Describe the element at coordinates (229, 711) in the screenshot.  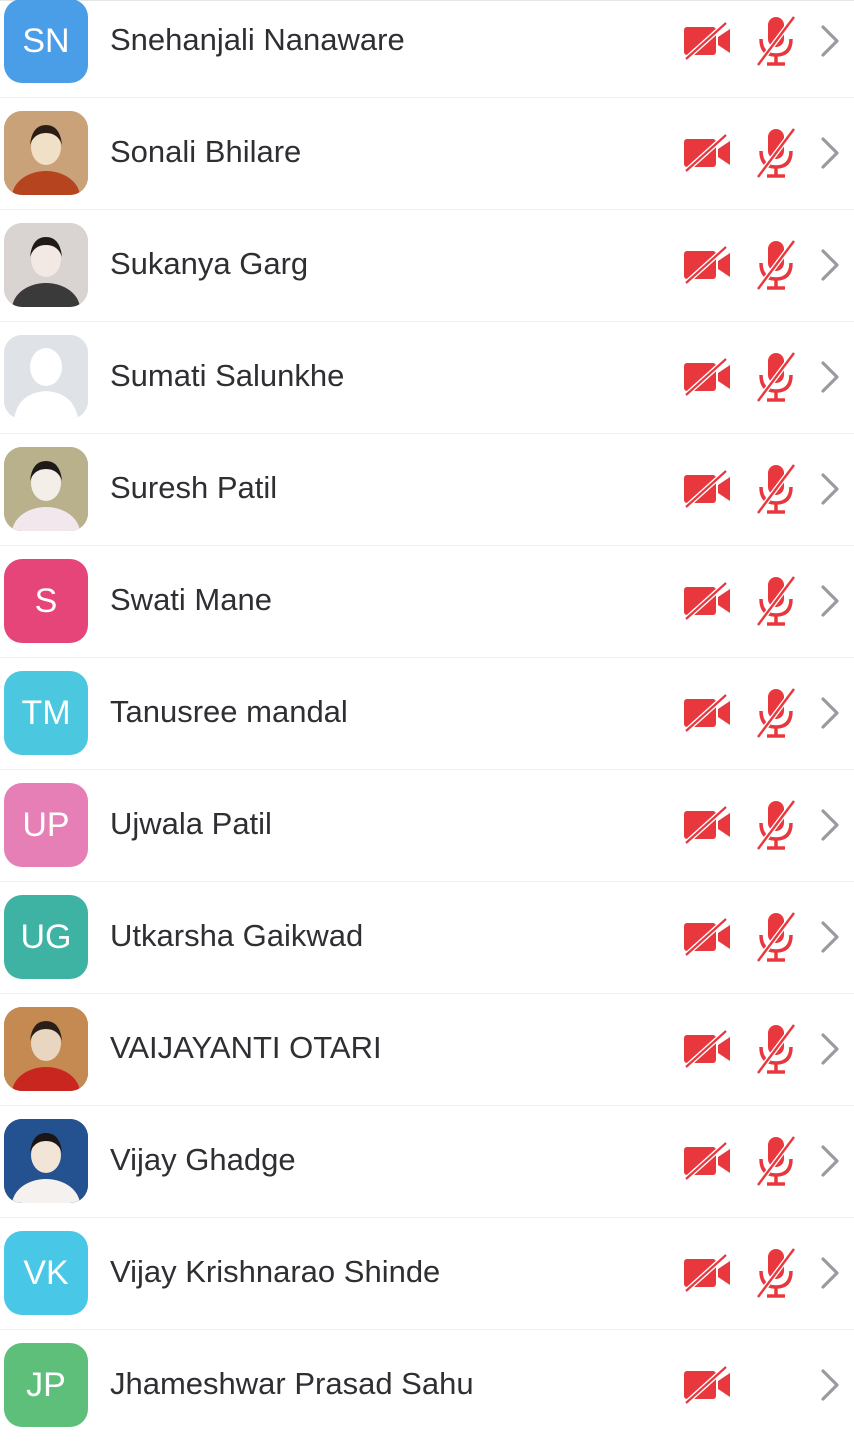
I see `participant-name: Tanusree mandal` at that location.